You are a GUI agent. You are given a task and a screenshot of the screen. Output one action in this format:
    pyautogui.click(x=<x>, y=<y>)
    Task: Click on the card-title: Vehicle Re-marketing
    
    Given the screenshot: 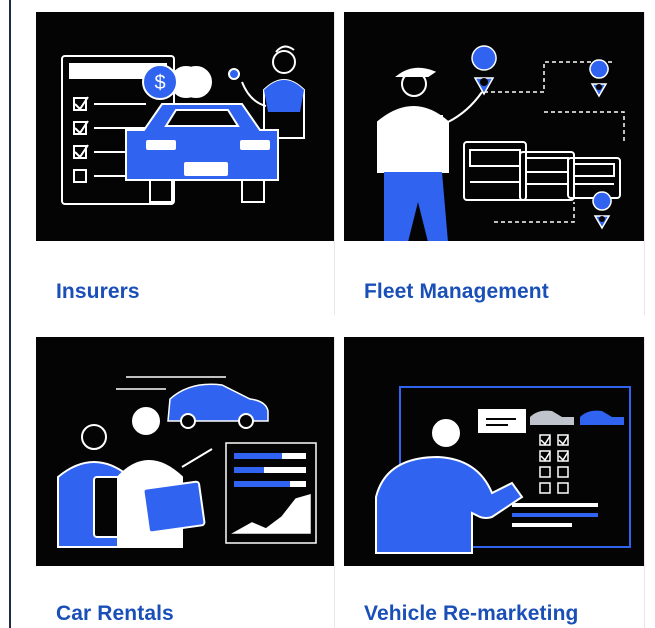 What is the action you would take?
    pyautogui.click(x=471, y=614)
    